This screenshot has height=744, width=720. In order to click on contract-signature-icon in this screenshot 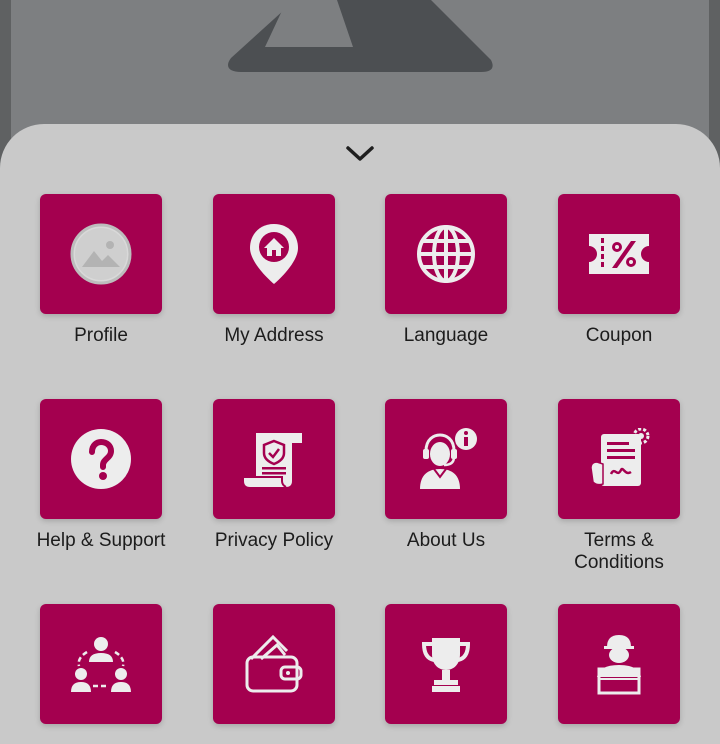, I will do `click(620, 457)`.